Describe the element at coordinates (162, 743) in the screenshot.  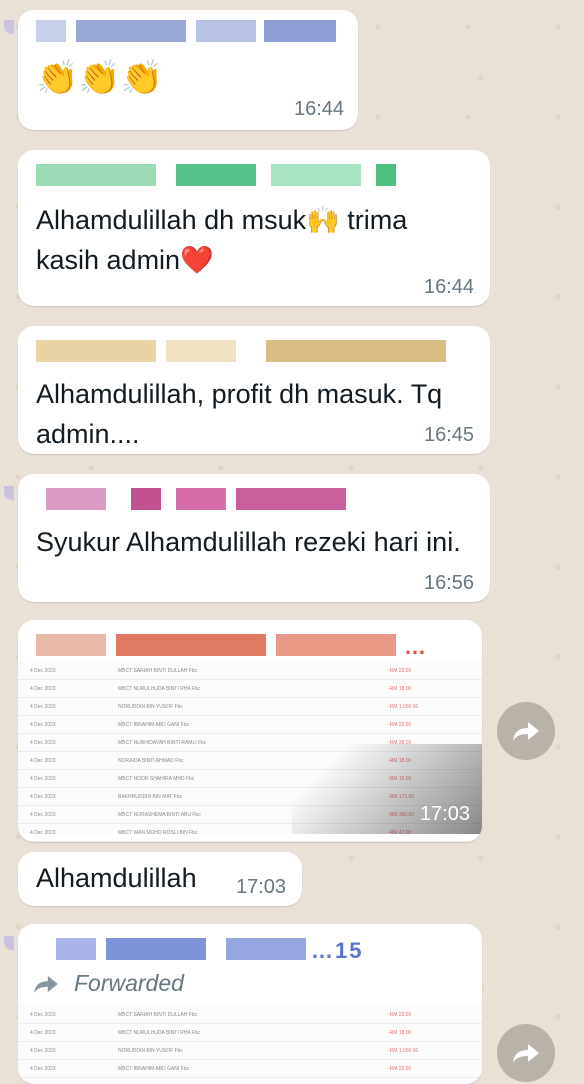
I see `table-cell-name: MBCT NURHIDAYAH BINTI RAMLI Fbc` at that location.